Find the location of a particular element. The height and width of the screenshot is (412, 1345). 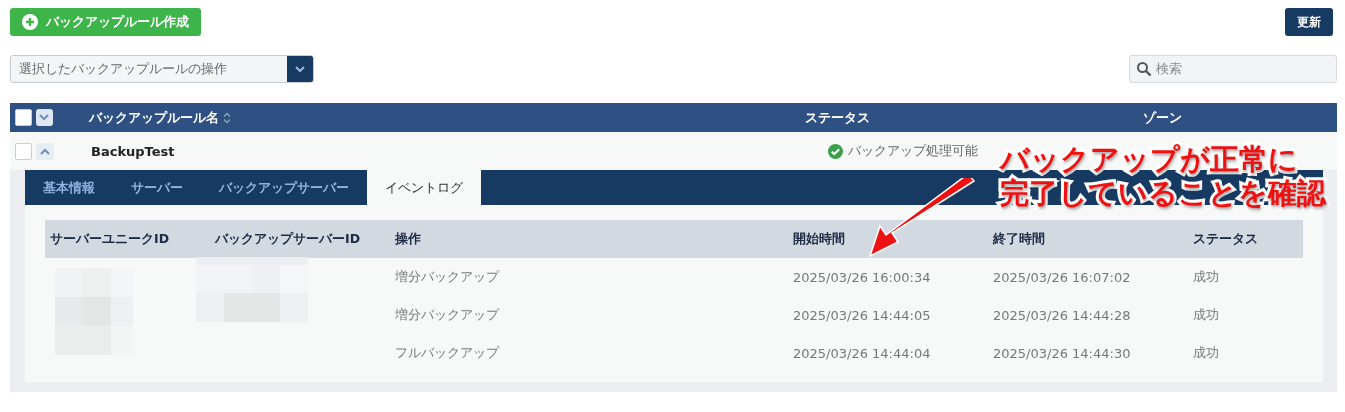

refresh-button: 更新 is located at coordinates (1309, 22).